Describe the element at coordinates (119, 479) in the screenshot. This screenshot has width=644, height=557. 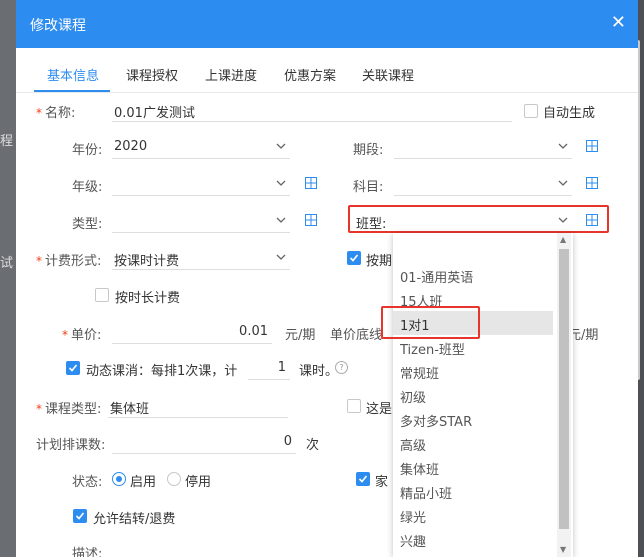
I see `status-enabled-radio` at that location.